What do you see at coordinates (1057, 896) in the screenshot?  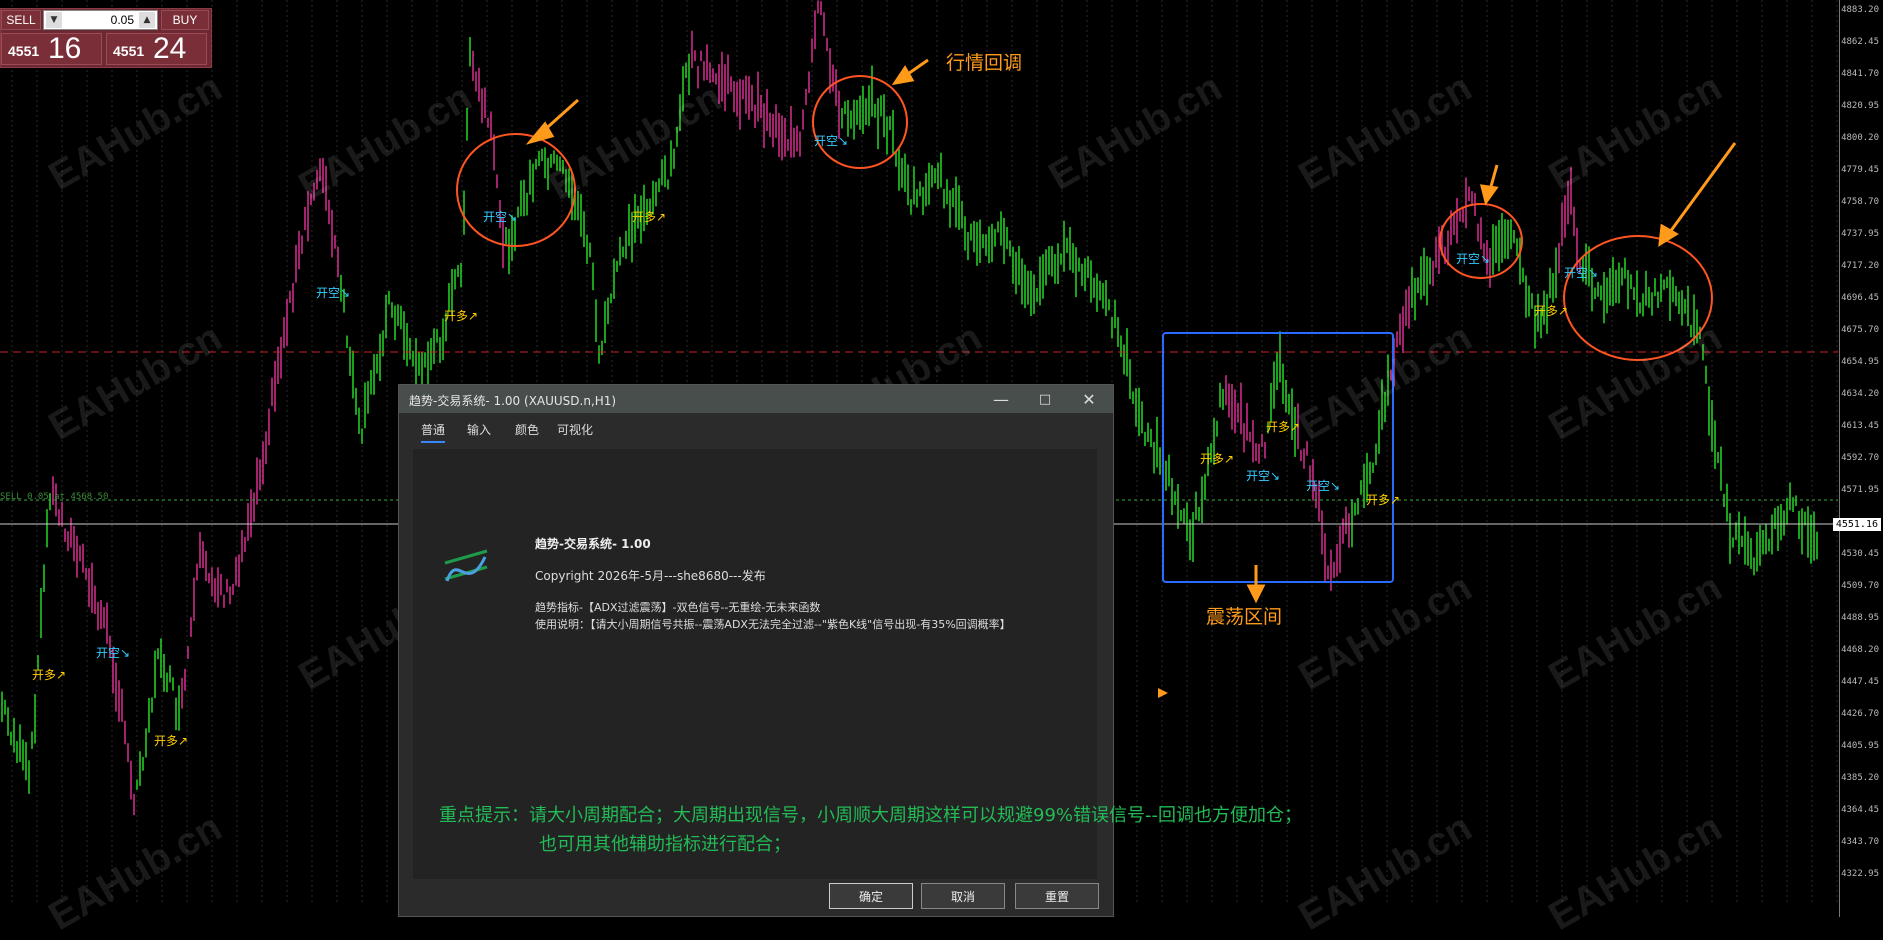 I see `reset-button: 重置` at bounding box center [1057, 896].